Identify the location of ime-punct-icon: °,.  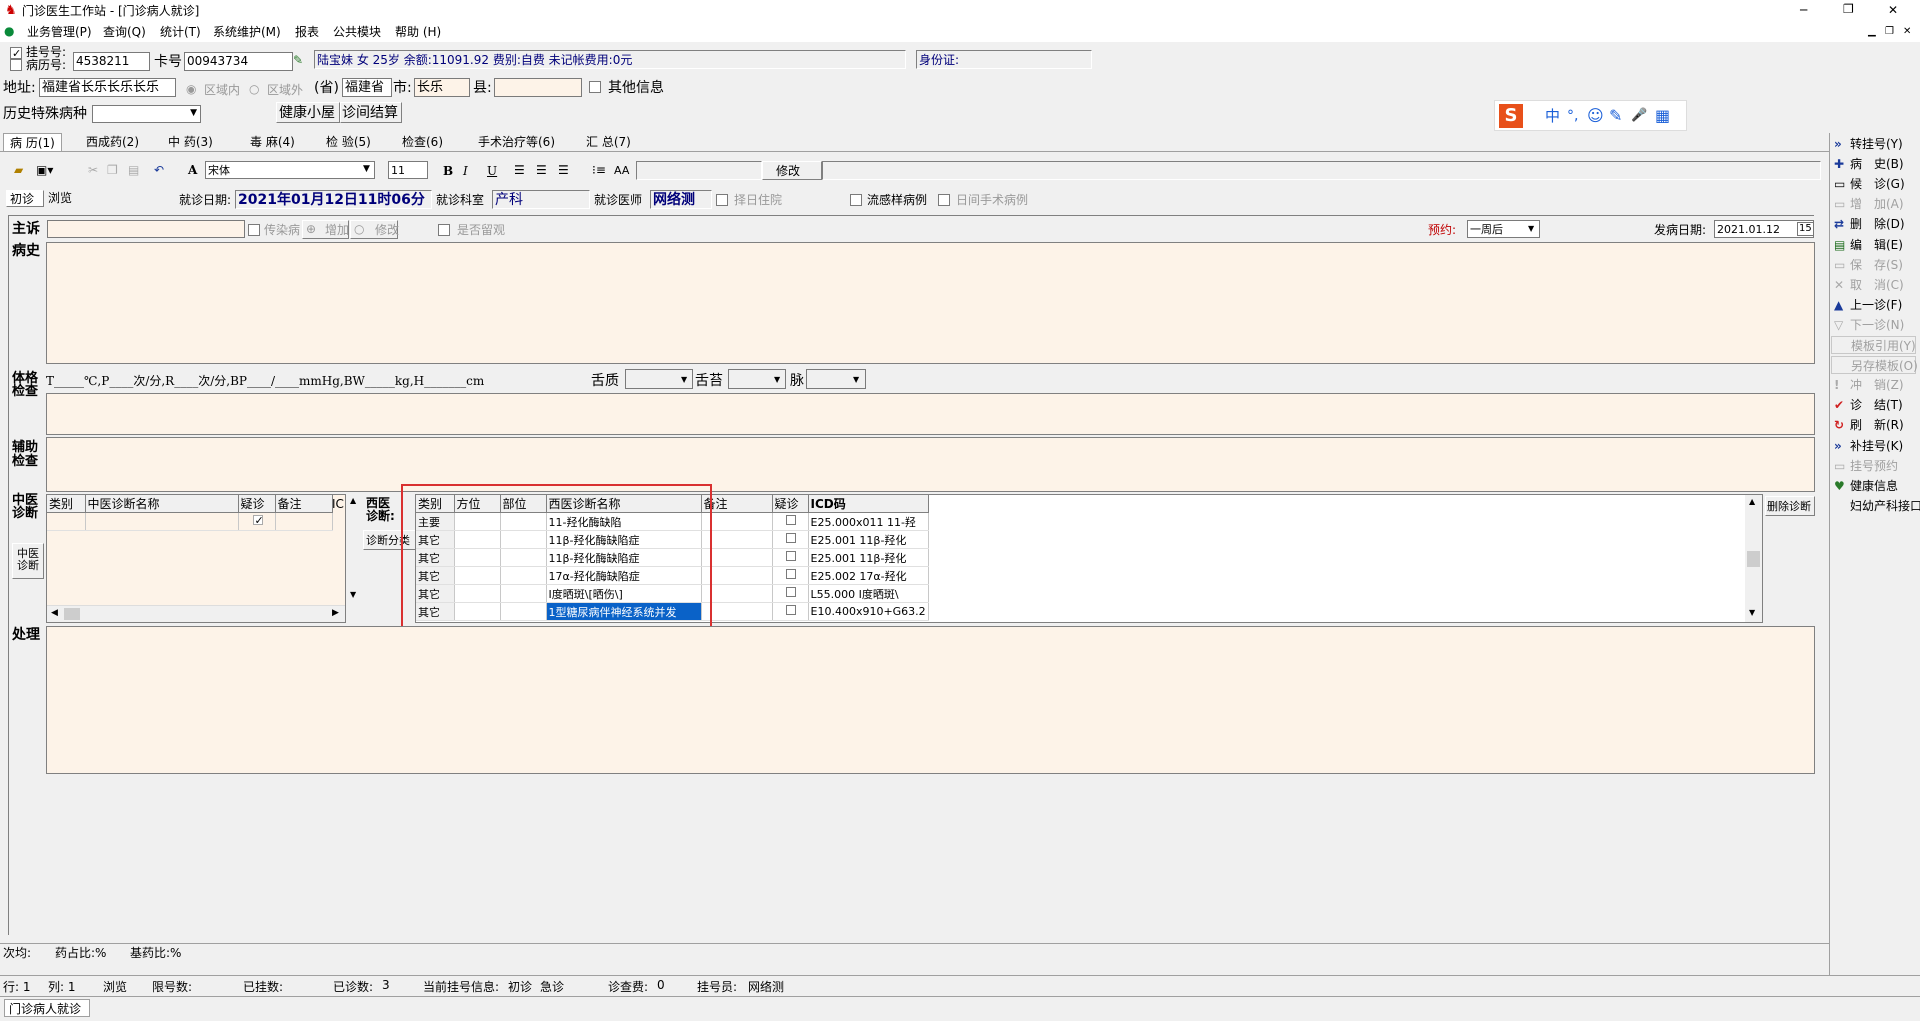
(1572, 116).